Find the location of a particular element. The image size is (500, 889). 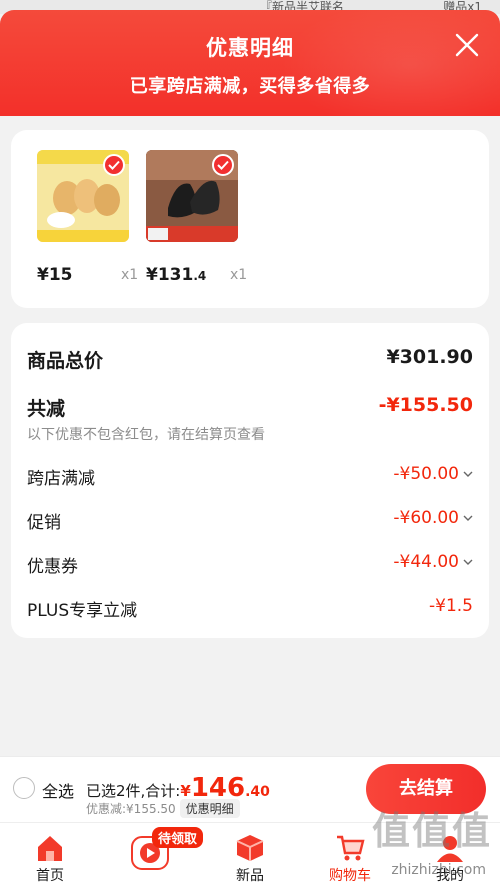

discount-text: 优惠减:¥155.50 is located at coordinates (131, 809).